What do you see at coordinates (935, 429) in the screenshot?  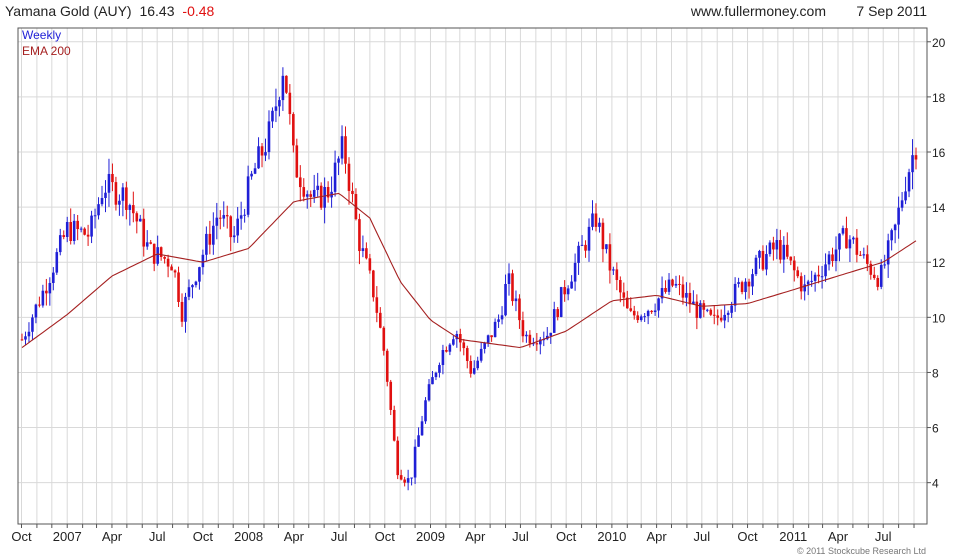 I see `y-tick-label: 6` at bounding box center [935, 429].